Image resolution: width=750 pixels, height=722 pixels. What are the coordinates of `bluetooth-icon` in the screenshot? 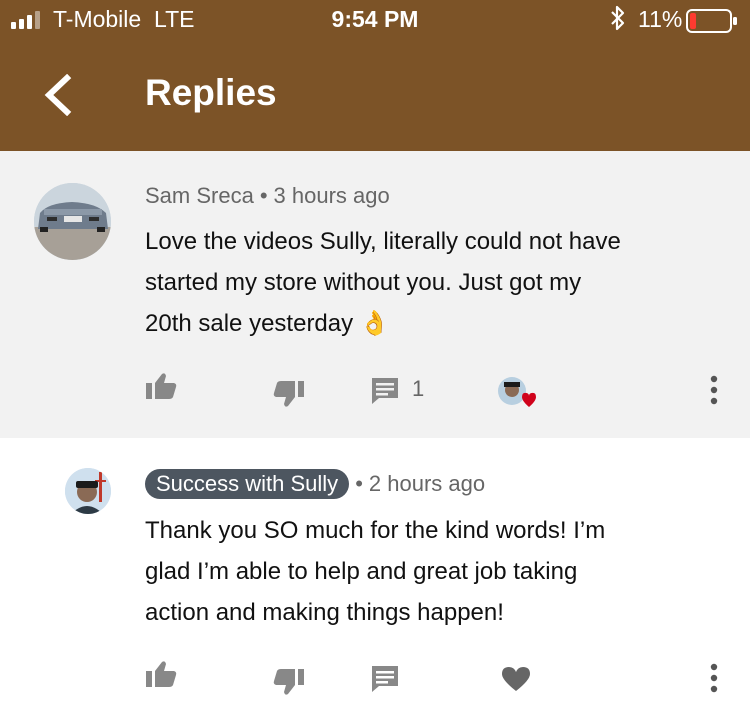 It's located at (618, 18).